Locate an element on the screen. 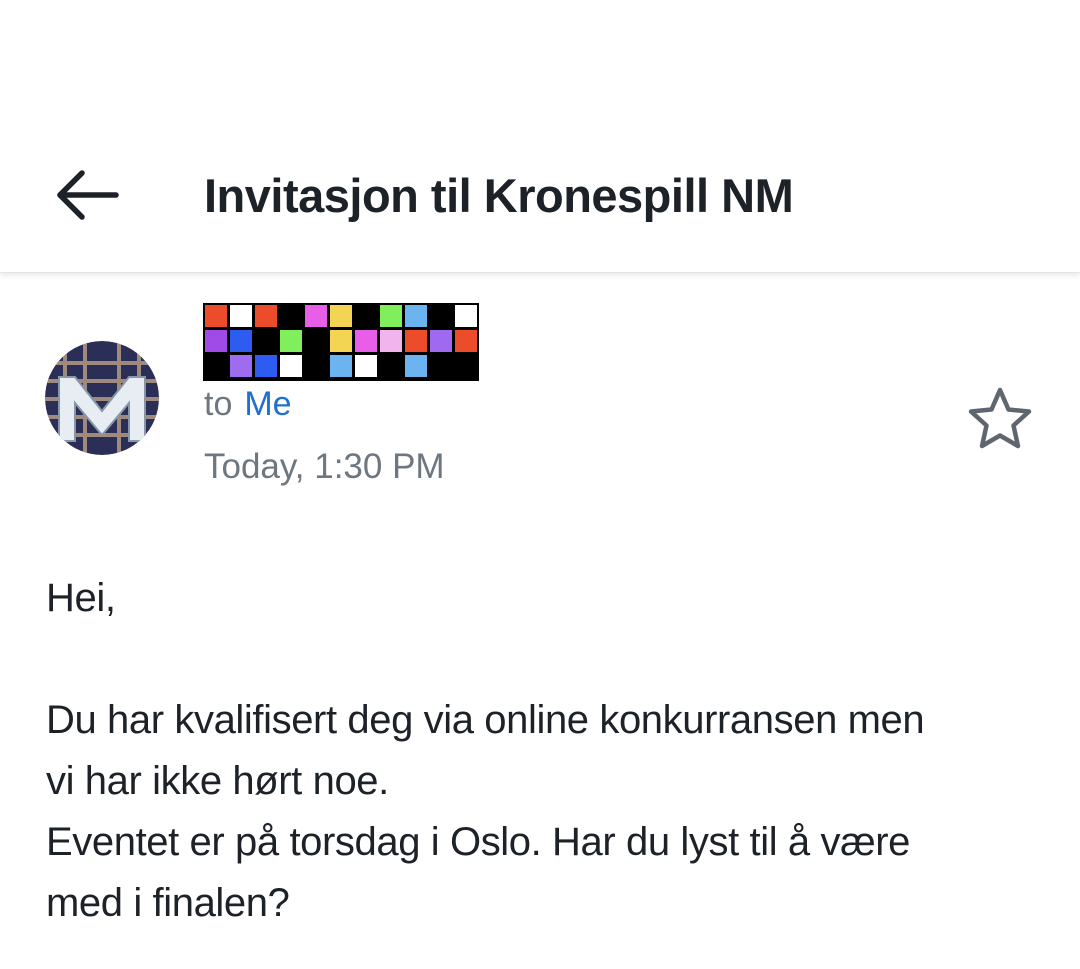 Image resolution: width=1080 pixels, height=969 pixels. star-button is located at coordinates (1000, 418).